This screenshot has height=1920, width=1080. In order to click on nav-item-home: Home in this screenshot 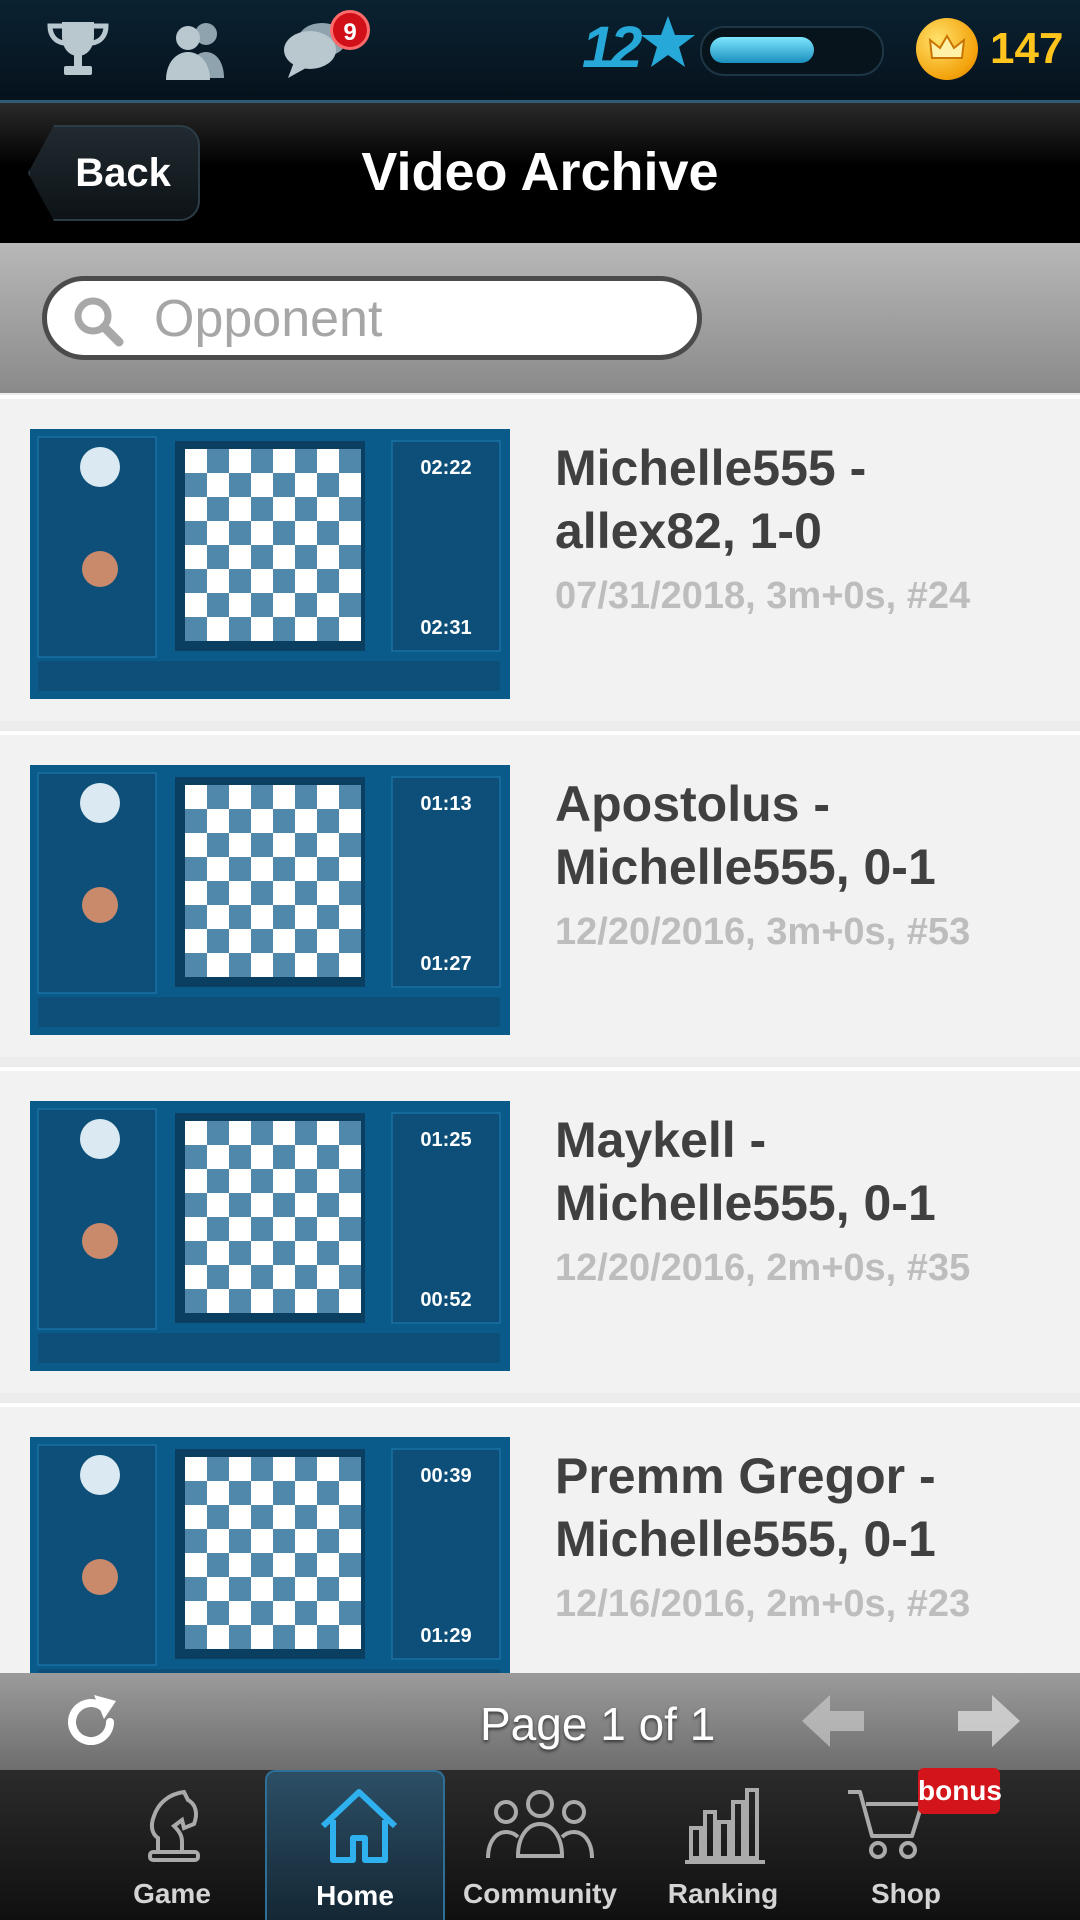, I will do `click(355, 1845)`.